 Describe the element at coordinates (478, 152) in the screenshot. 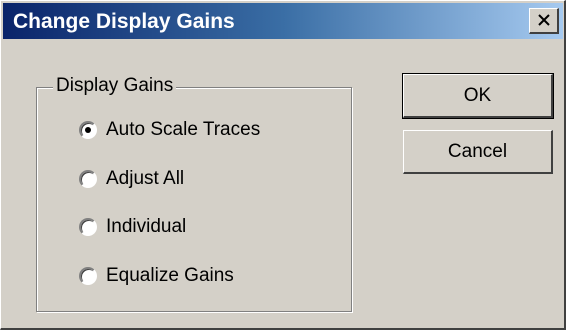

I see `cancel-button: Cancel` at that location.